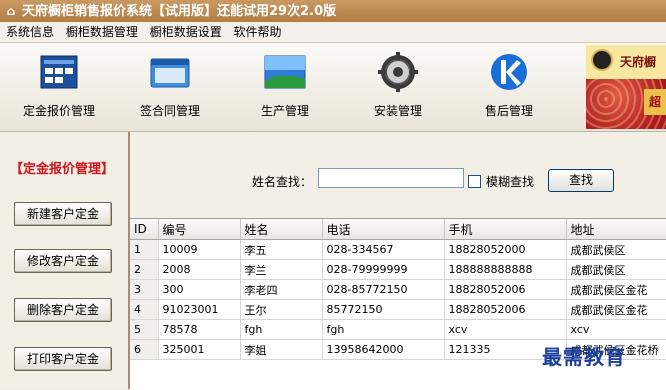  What do you see at coordinates (508, 111) in the screenshot?
I see `toolbar-label: 售后管理` at bounding box center [508, 111].